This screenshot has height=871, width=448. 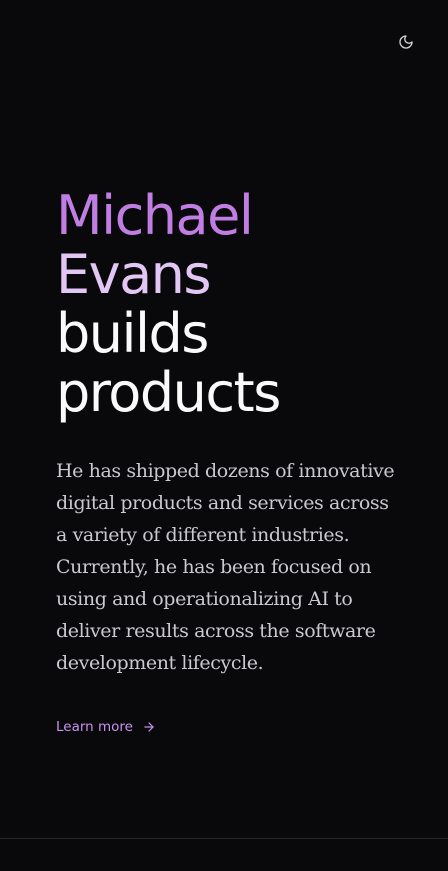 What do you see at coordinates (155, 215) in the screenshot?
I see `headline-first-name: Michael` at bounding box center [155, 215].